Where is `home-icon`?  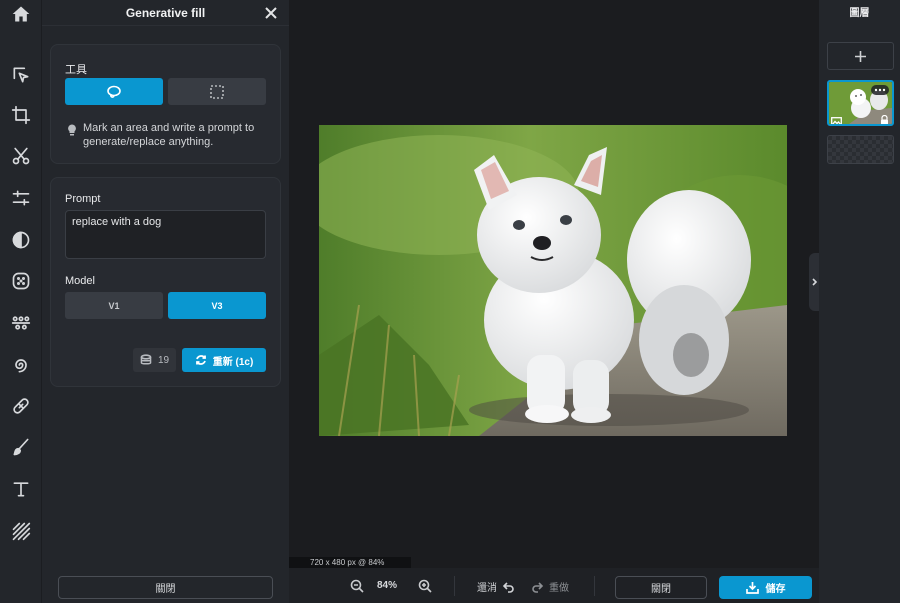 home-icon is located at coordinates (21, 14).